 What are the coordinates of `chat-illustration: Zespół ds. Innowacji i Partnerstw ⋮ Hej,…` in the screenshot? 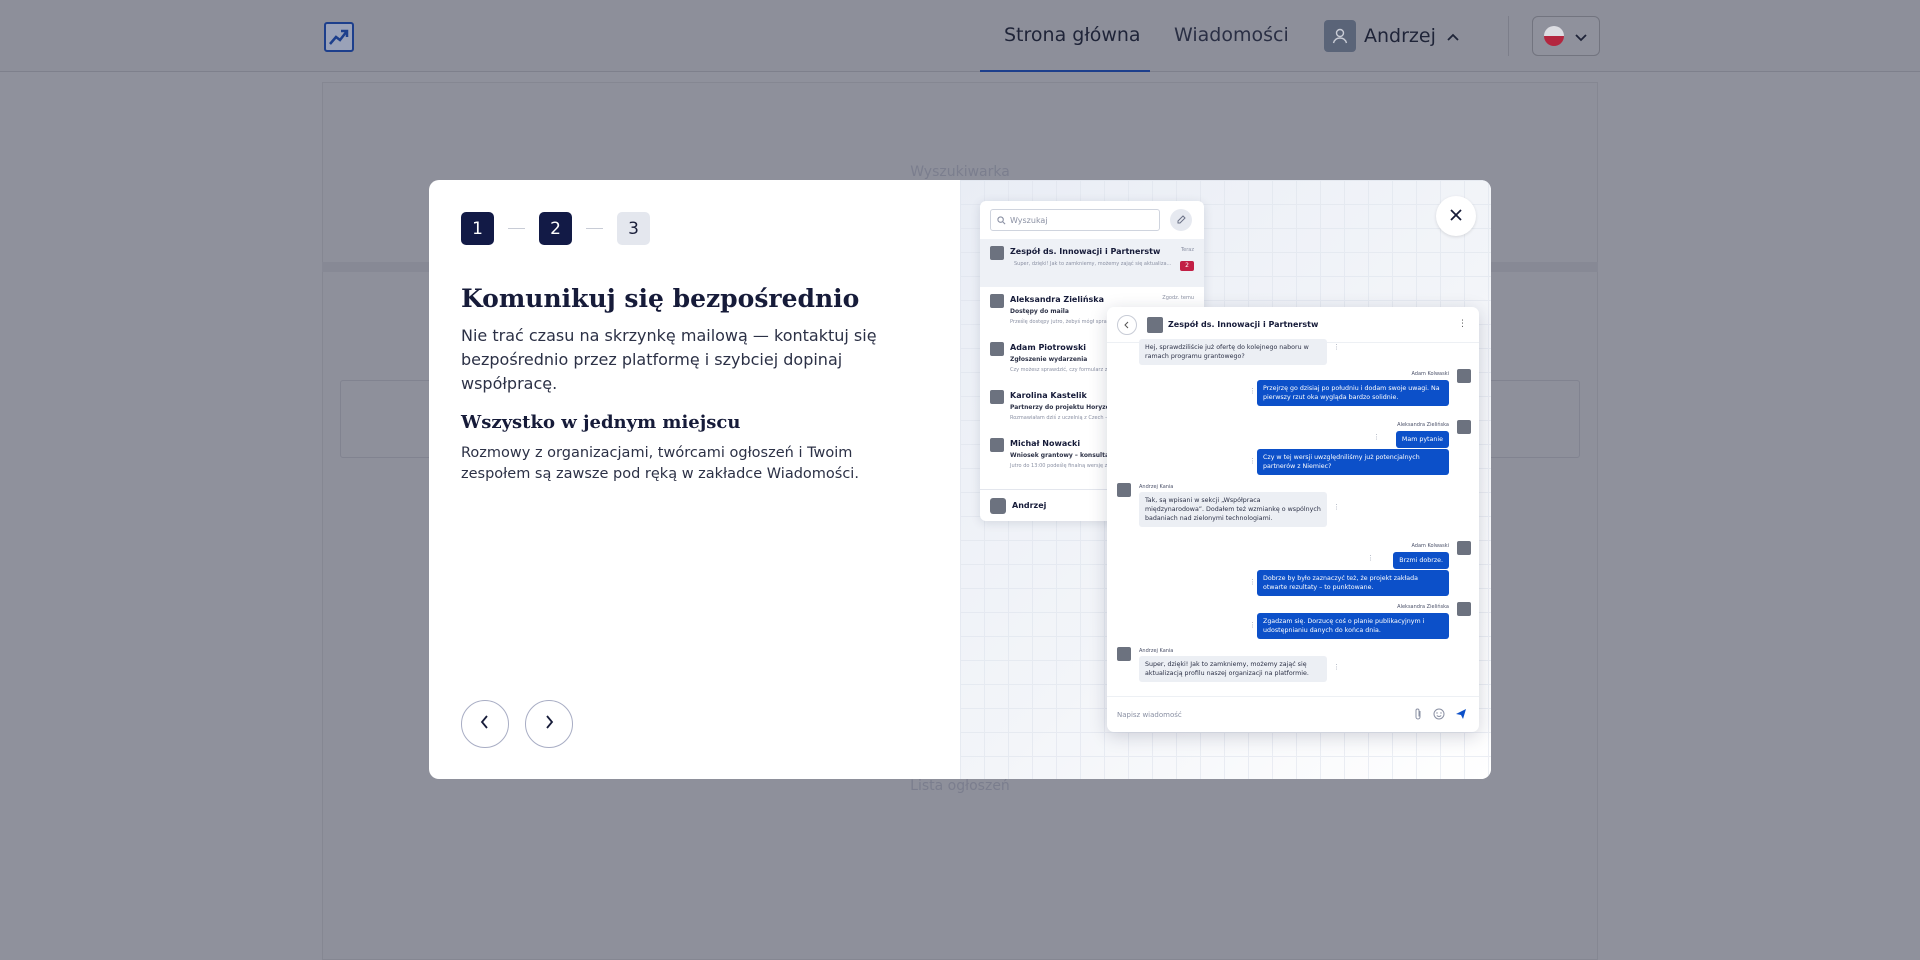 It's located at (1293, 519).